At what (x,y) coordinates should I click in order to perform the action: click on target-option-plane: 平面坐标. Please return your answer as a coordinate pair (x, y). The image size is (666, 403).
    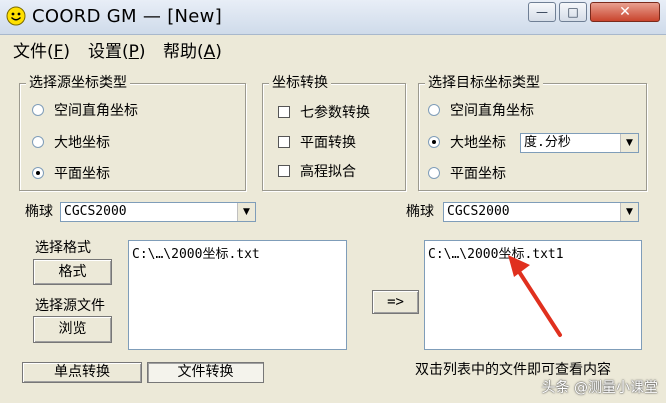
    Looking at the image, I should click on (467, 174).